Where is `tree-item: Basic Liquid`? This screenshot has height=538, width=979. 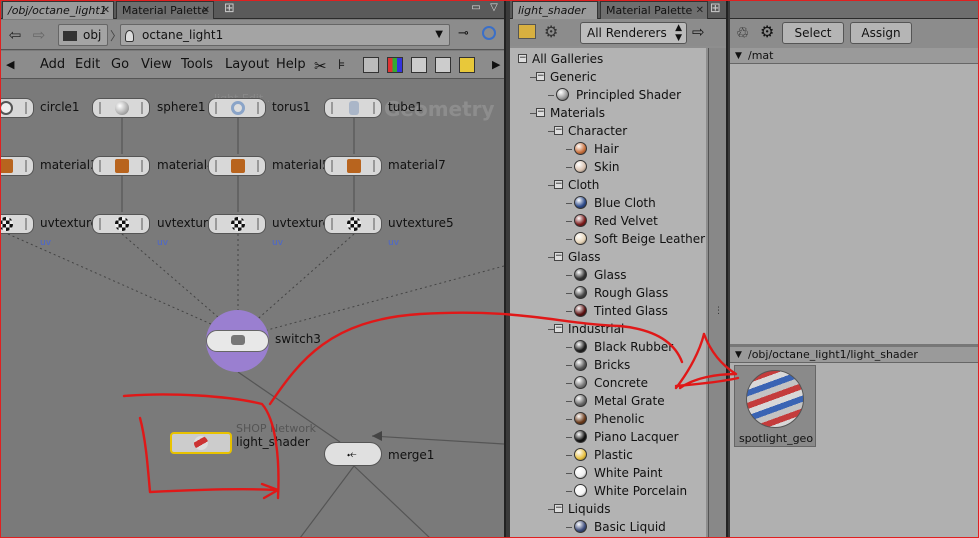 tree-item: Basic Liquid is located at coordinates (608, 527).